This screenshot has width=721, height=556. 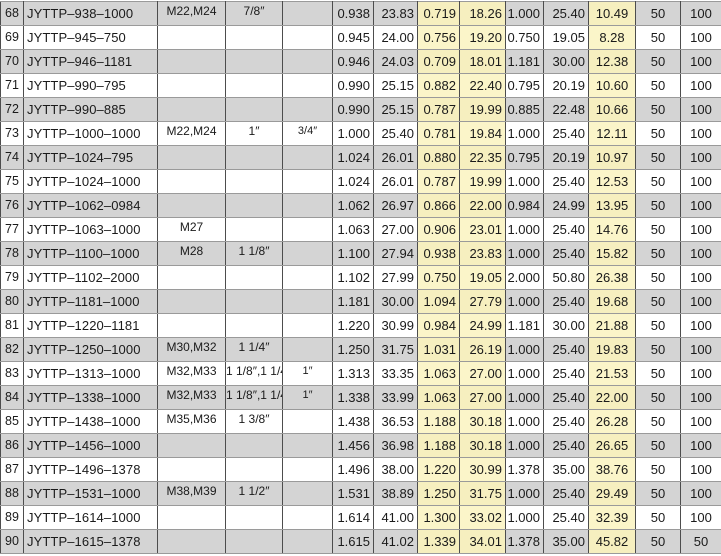 What do you see at coordinates (612, 494) in the screenshot?
I see `area-cell: 29.49` at bounding box center [612, 494].